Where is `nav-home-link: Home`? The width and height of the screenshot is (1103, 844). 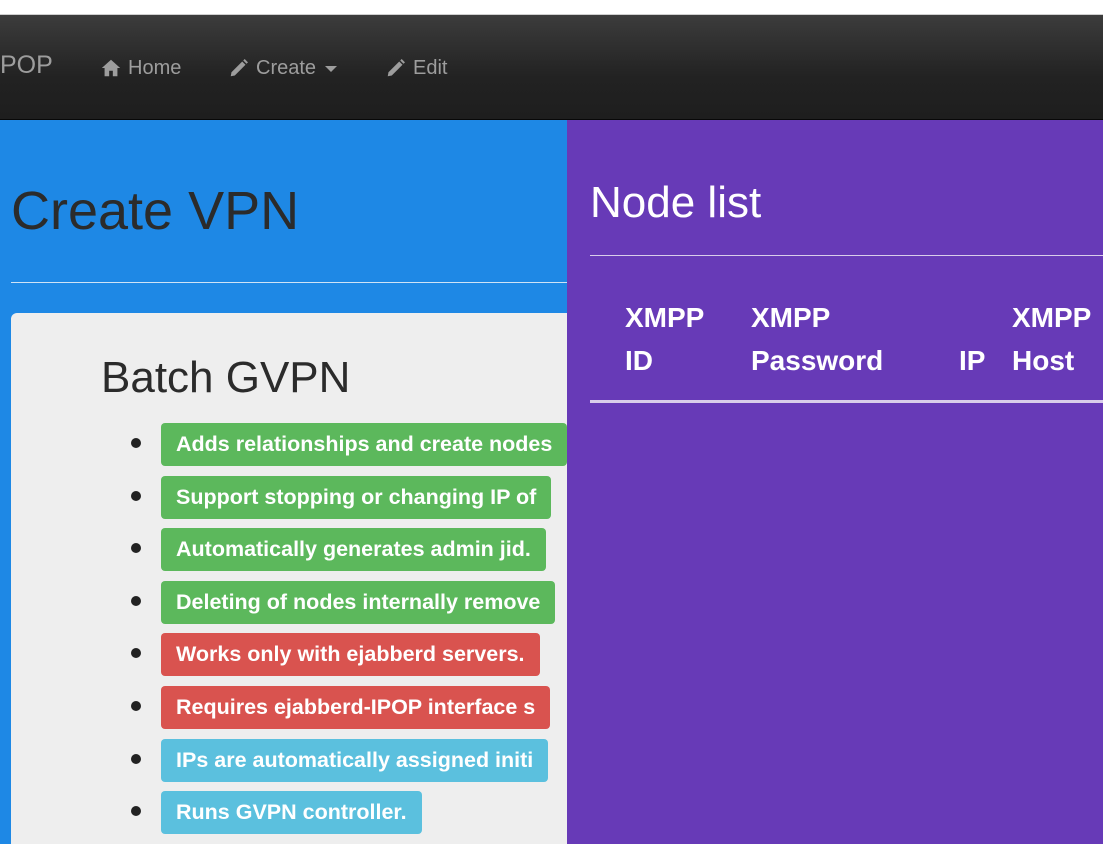
nav-home-link: Home is located at coordinates (140, 68).